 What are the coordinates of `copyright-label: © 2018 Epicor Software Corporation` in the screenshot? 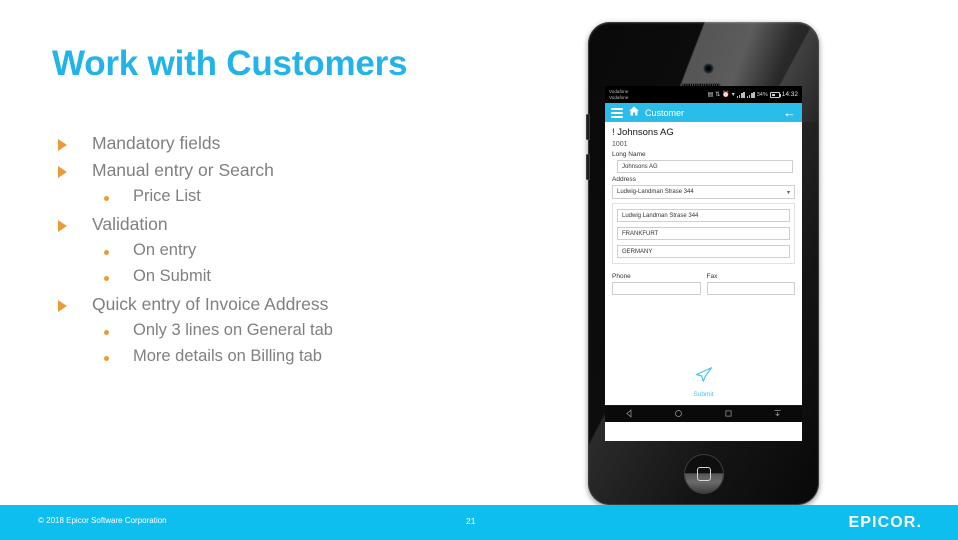 It's located at (102, 520).